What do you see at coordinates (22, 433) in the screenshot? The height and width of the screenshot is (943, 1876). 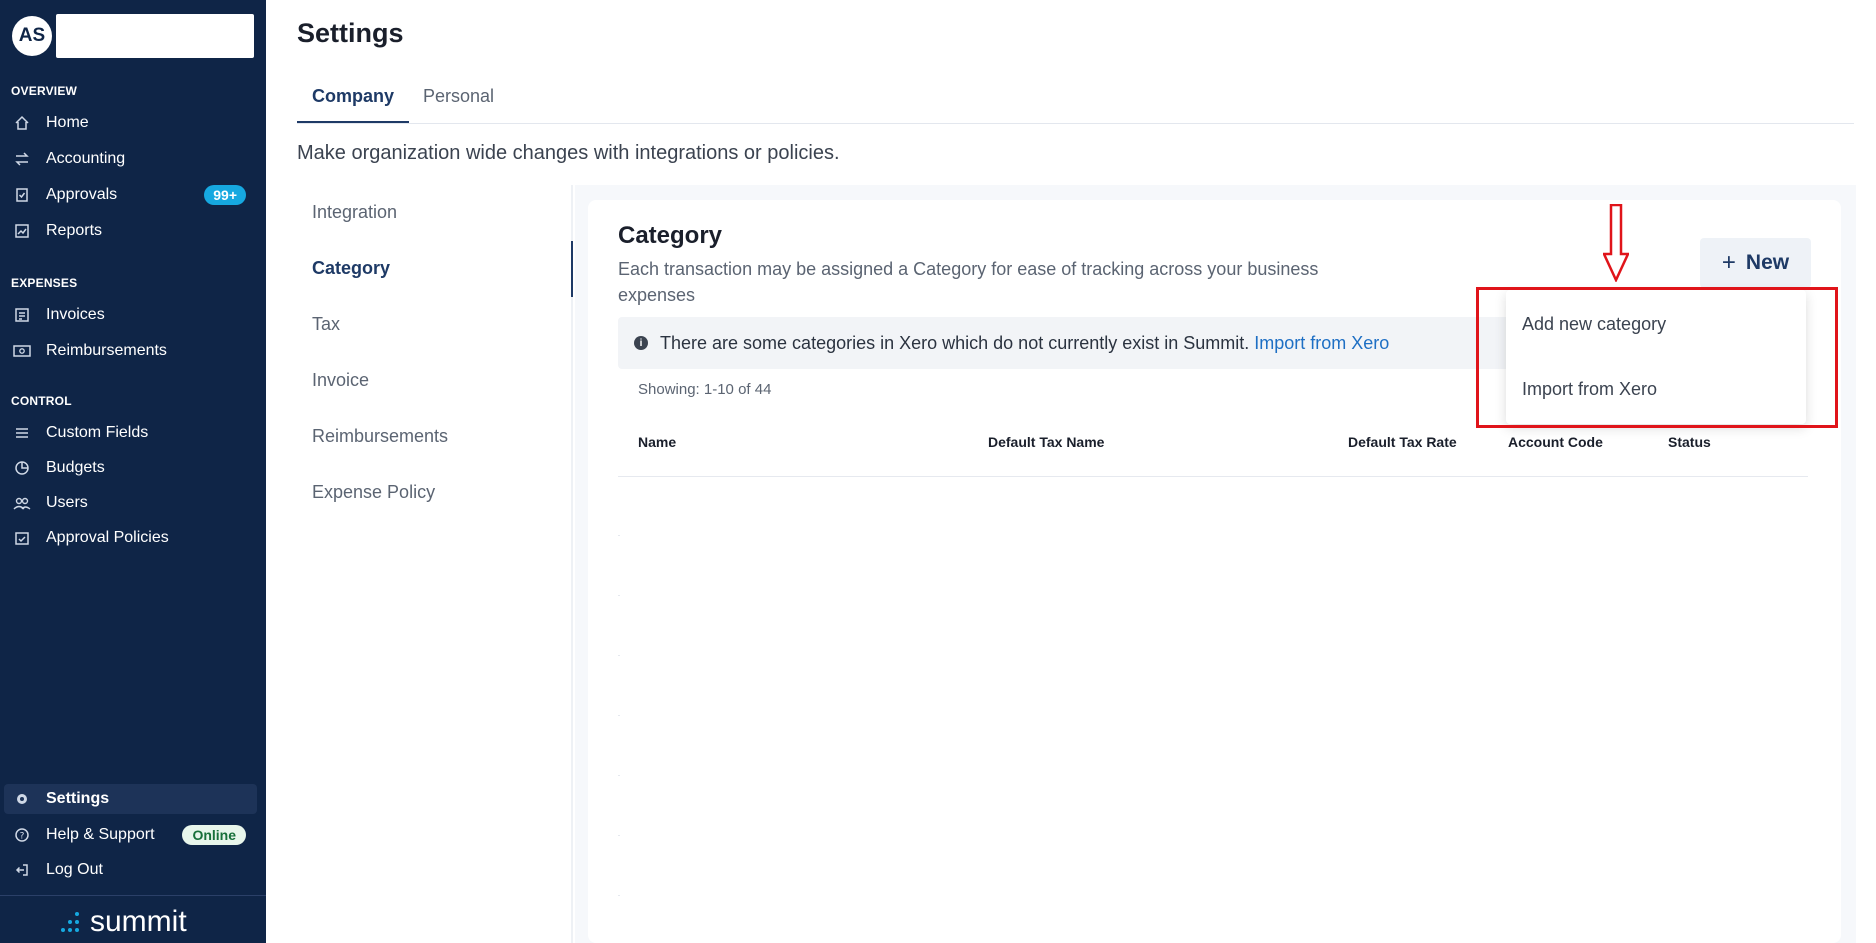 I see `list-icon` at bounding box center [22, 433].